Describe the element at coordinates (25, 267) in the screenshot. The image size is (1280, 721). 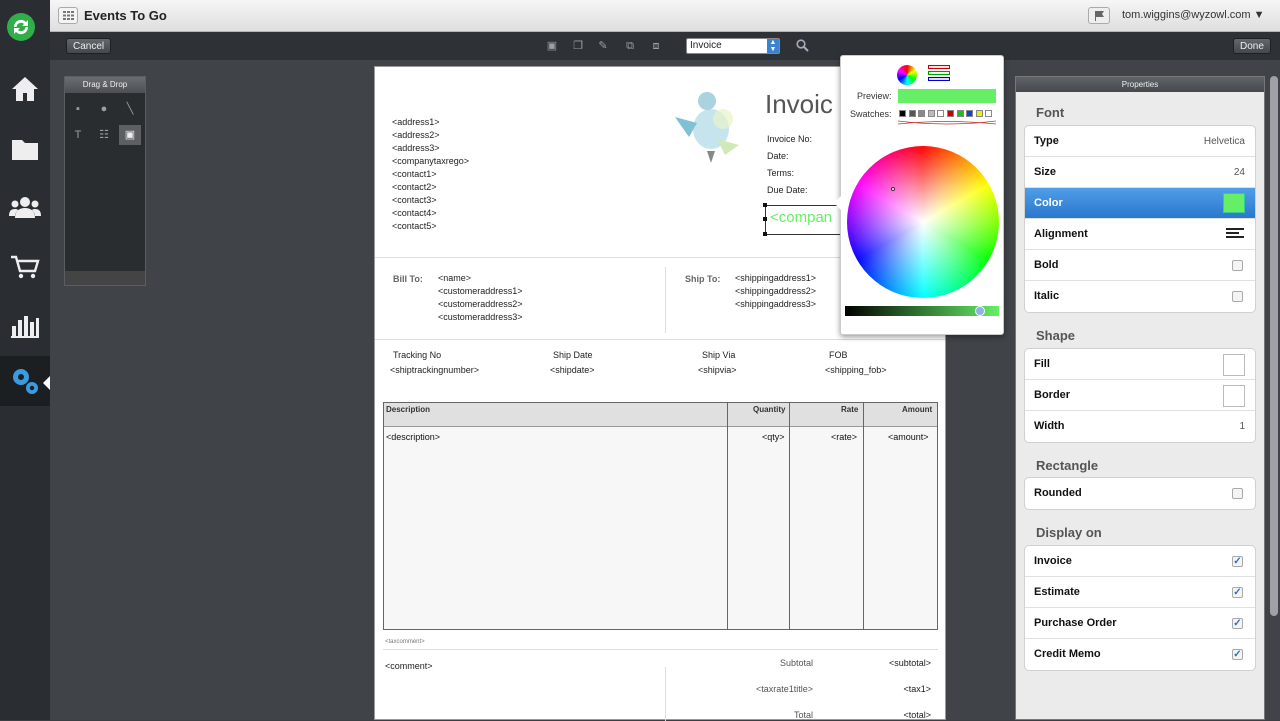
I see `nav-shop` at that location.